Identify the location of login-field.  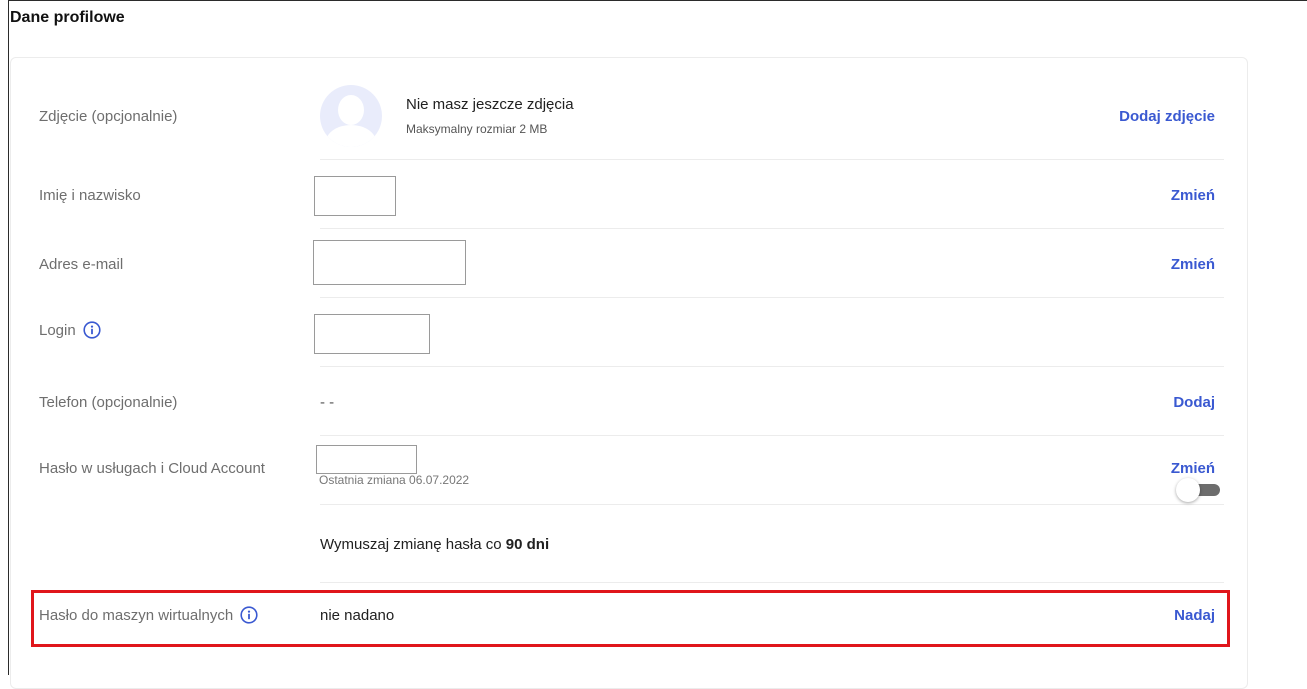
(372, 334).